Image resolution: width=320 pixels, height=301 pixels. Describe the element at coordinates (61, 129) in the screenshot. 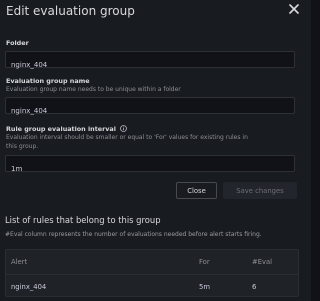

I see `interval-label: Rule group evaluation interval` at that location.